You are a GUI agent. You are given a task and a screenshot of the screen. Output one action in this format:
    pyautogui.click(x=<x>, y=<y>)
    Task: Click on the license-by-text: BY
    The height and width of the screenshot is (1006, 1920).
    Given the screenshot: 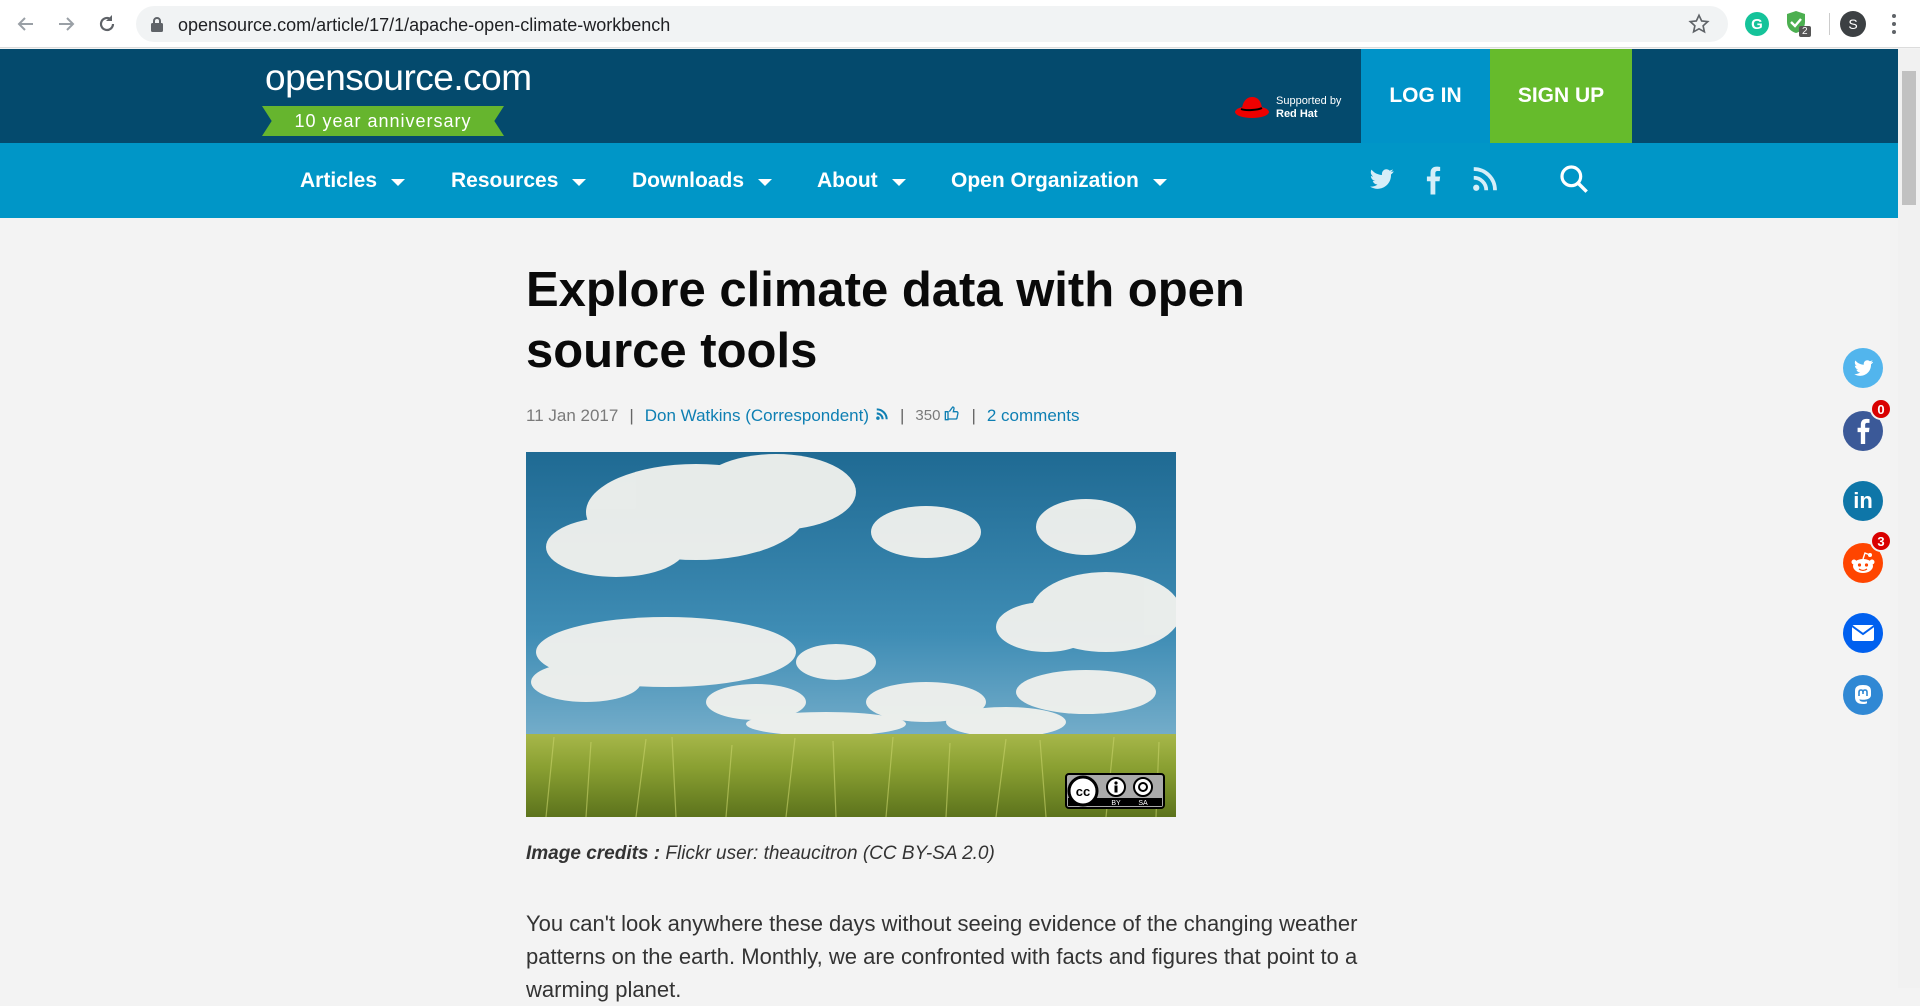 What is the action you would take?
    pyautogui.click(x=1116, y=803)
    